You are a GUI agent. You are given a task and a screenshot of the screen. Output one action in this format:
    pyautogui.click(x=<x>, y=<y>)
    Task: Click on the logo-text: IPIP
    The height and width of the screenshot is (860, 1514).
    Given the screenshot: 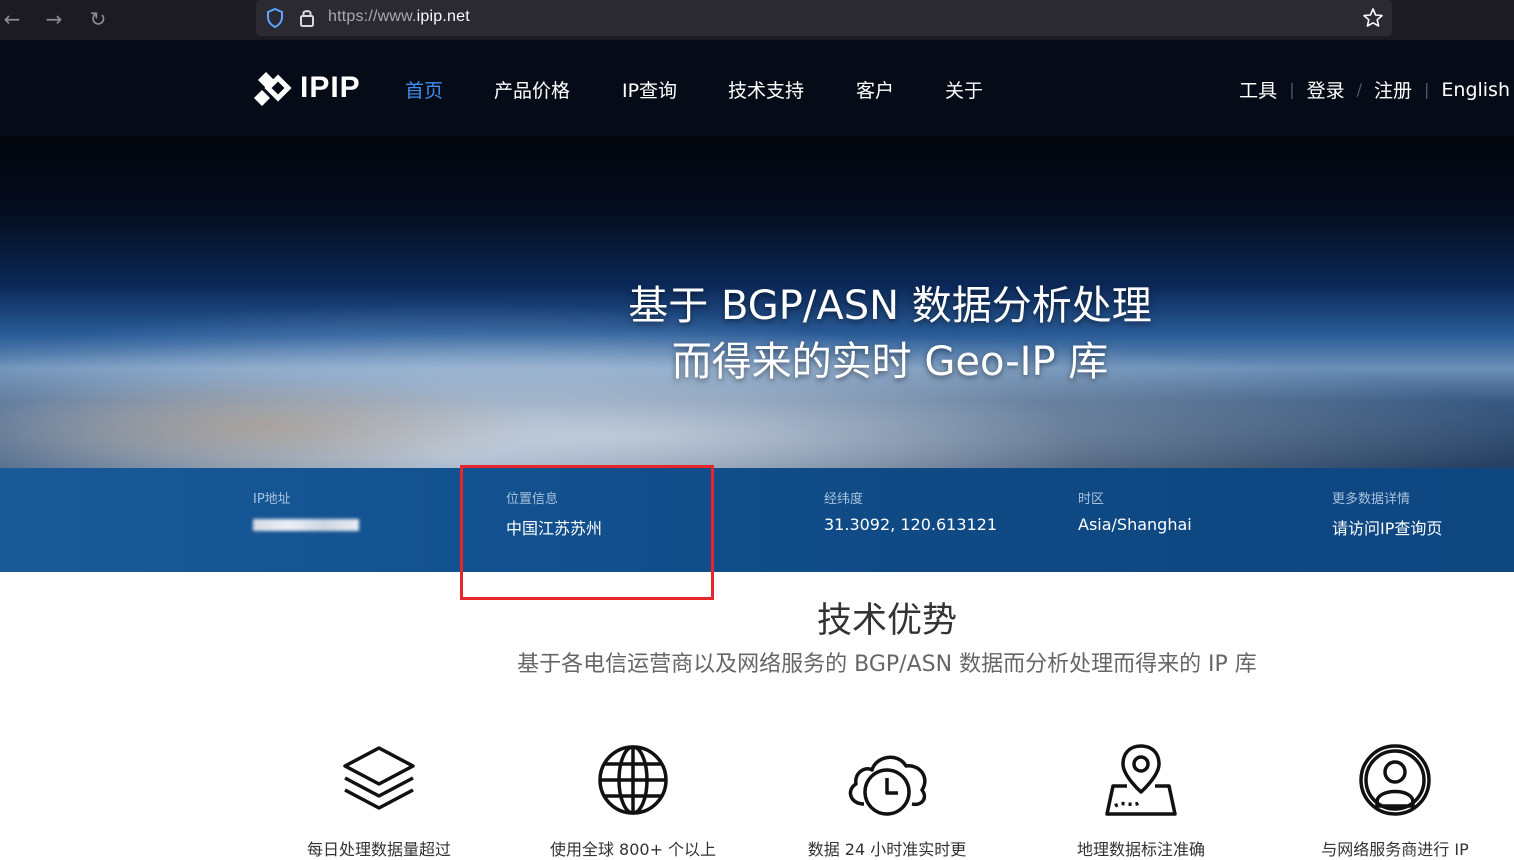 What is the action you would take?
    pyautogui.click(x=330, y=87)
    